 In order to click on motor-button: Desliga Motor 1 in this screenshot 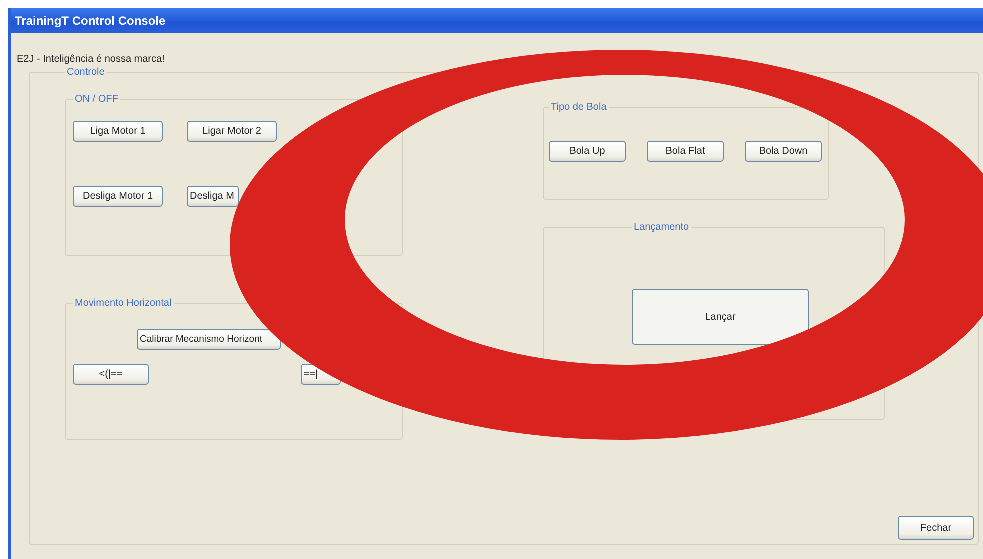, I will do `click(118, 196)`.